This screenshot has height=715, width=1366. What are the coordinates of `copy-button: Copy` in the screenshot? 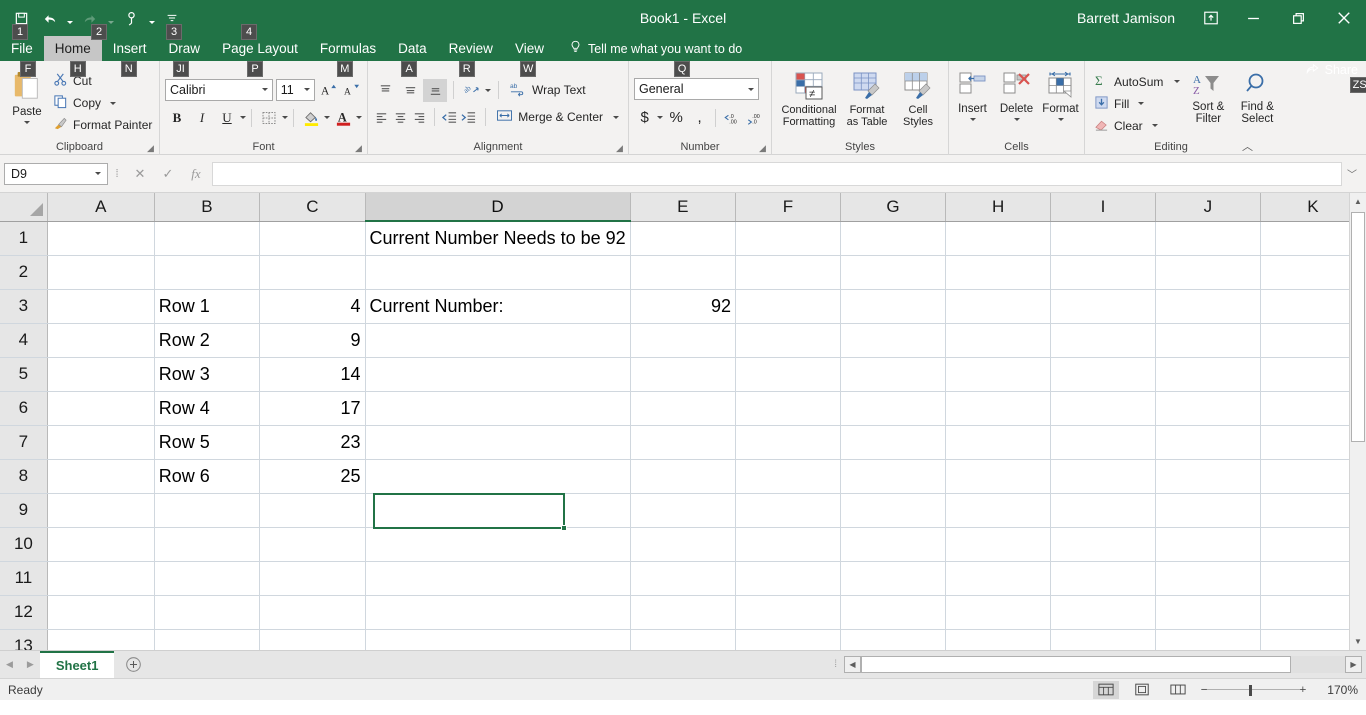 It's located at (102, 103).